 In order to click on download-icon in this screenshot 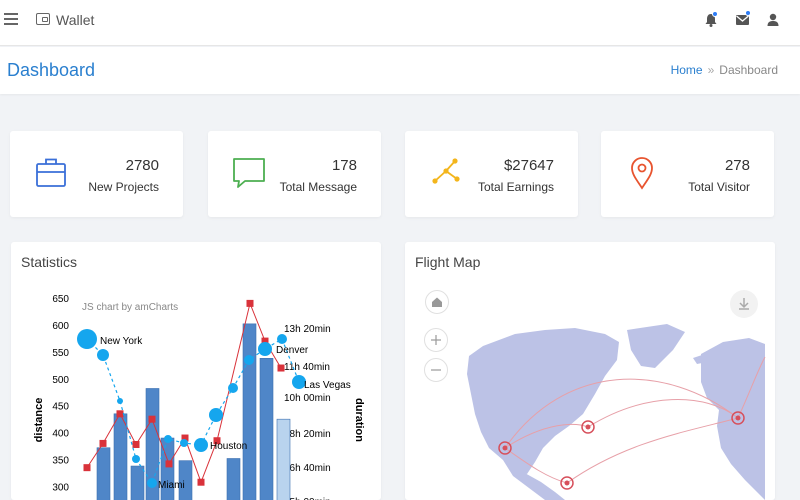, I will do `click(744, 304)`.